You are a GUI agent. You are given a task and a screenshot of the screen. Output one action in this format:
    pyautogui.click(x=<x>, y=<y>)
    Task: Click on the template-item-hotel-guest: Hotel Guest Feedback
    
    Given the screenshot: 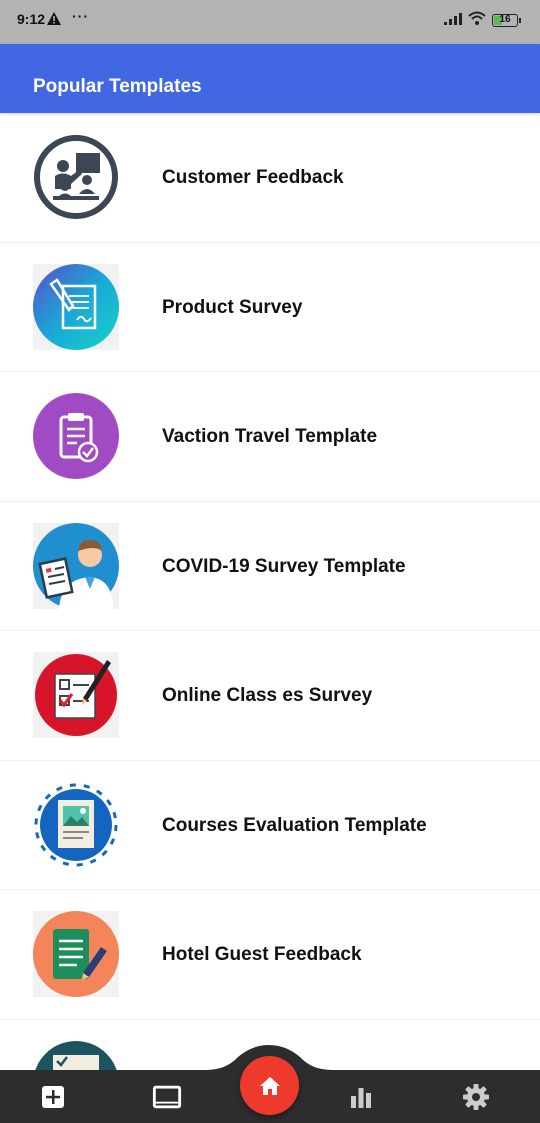 What is the action you would take?
    pyautogui.click(x=270, y=955)
    